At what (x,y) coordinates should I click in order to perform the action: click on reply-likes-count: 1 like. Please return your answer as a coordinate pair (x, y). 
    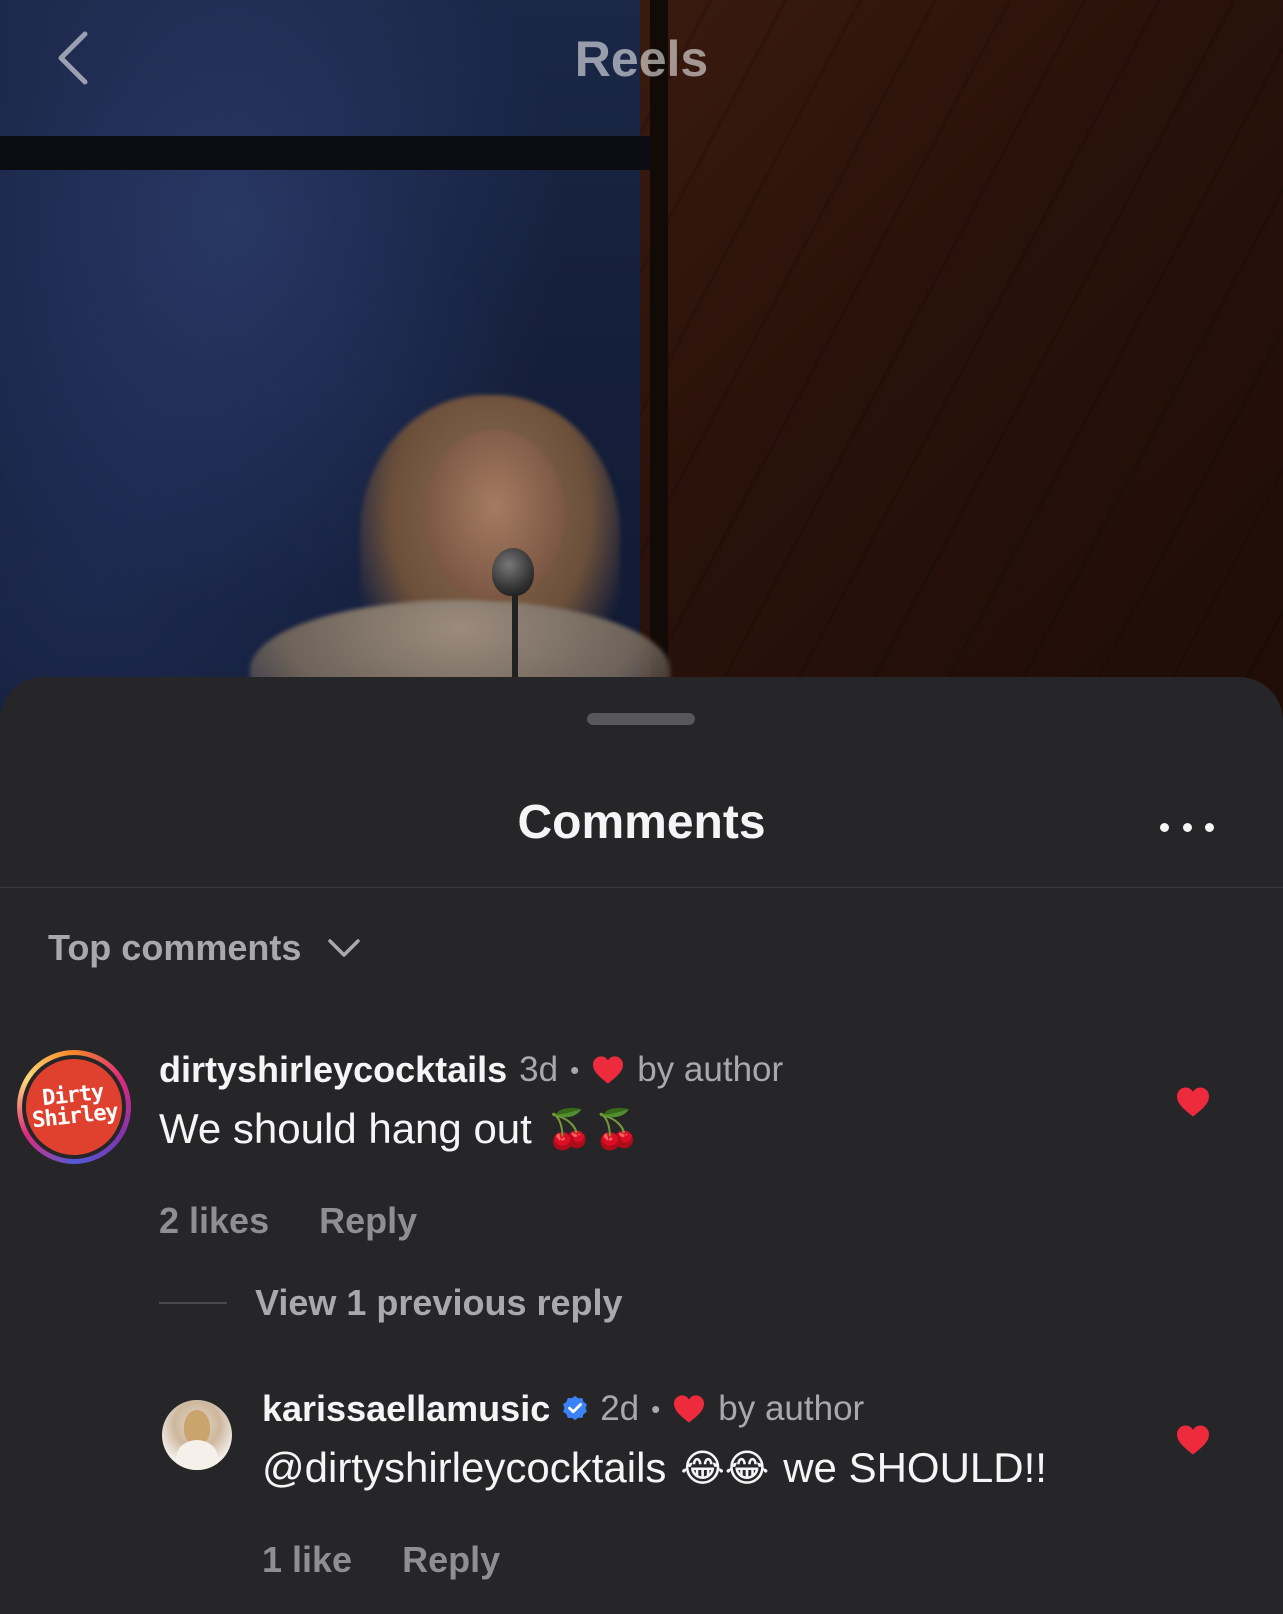
    Looking at the image, I should click on (307, 1560).